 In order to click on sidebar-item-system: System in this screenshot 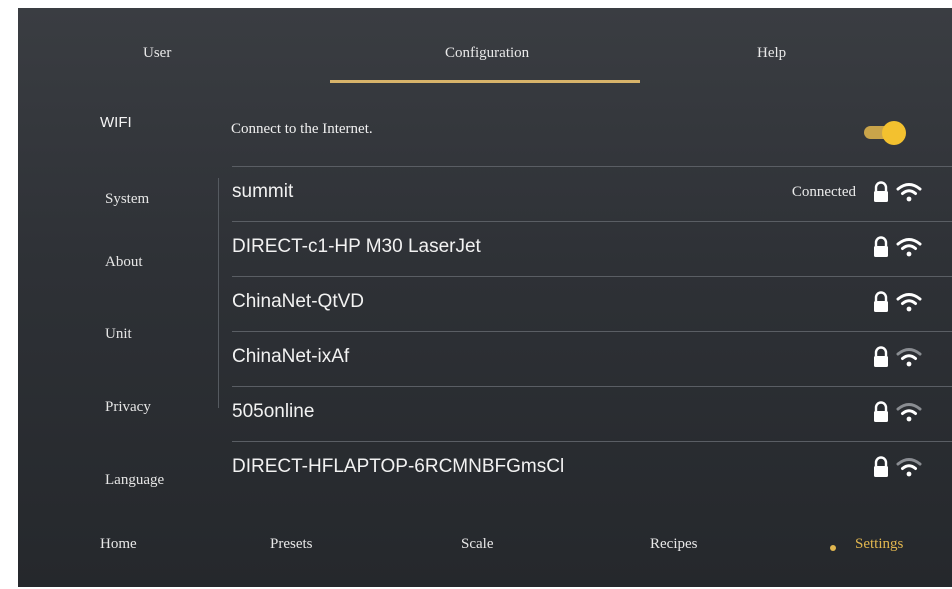, I will do `click(127, 199)`.